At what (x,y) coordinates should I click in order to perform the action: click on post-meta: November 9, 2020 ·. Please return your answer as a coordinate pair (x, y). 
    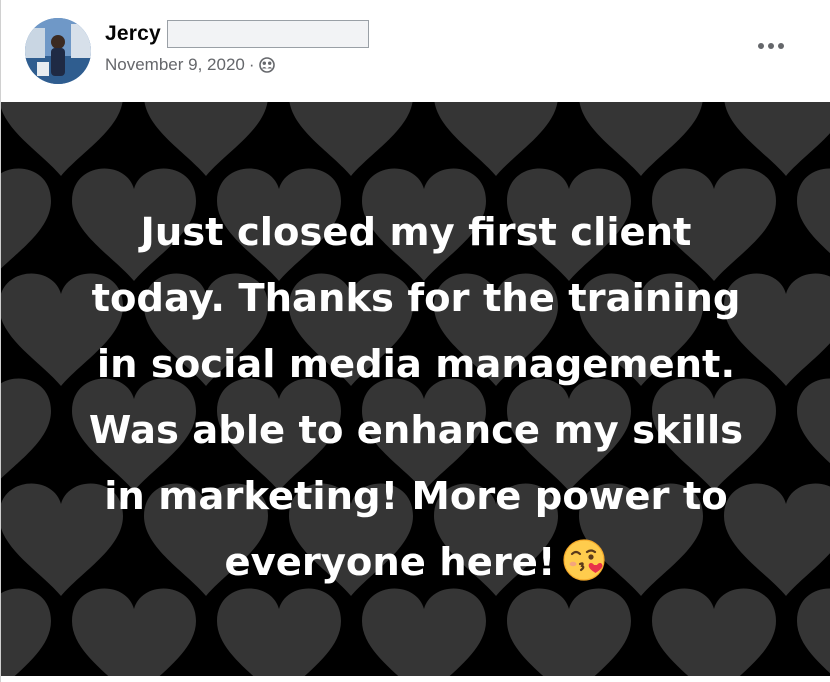
    Looking at the image, I should click on (190, 65).